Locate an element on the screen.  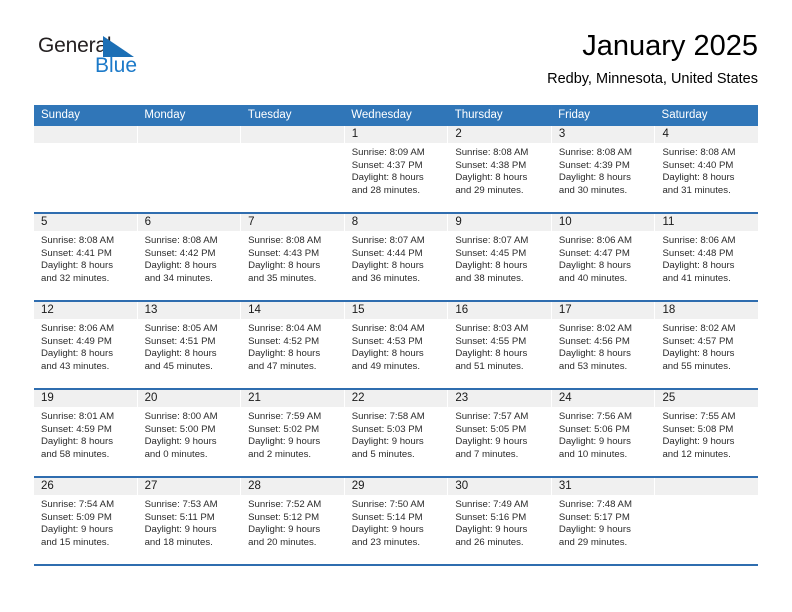
day-number: 14 is located at coordinates (292, 310).